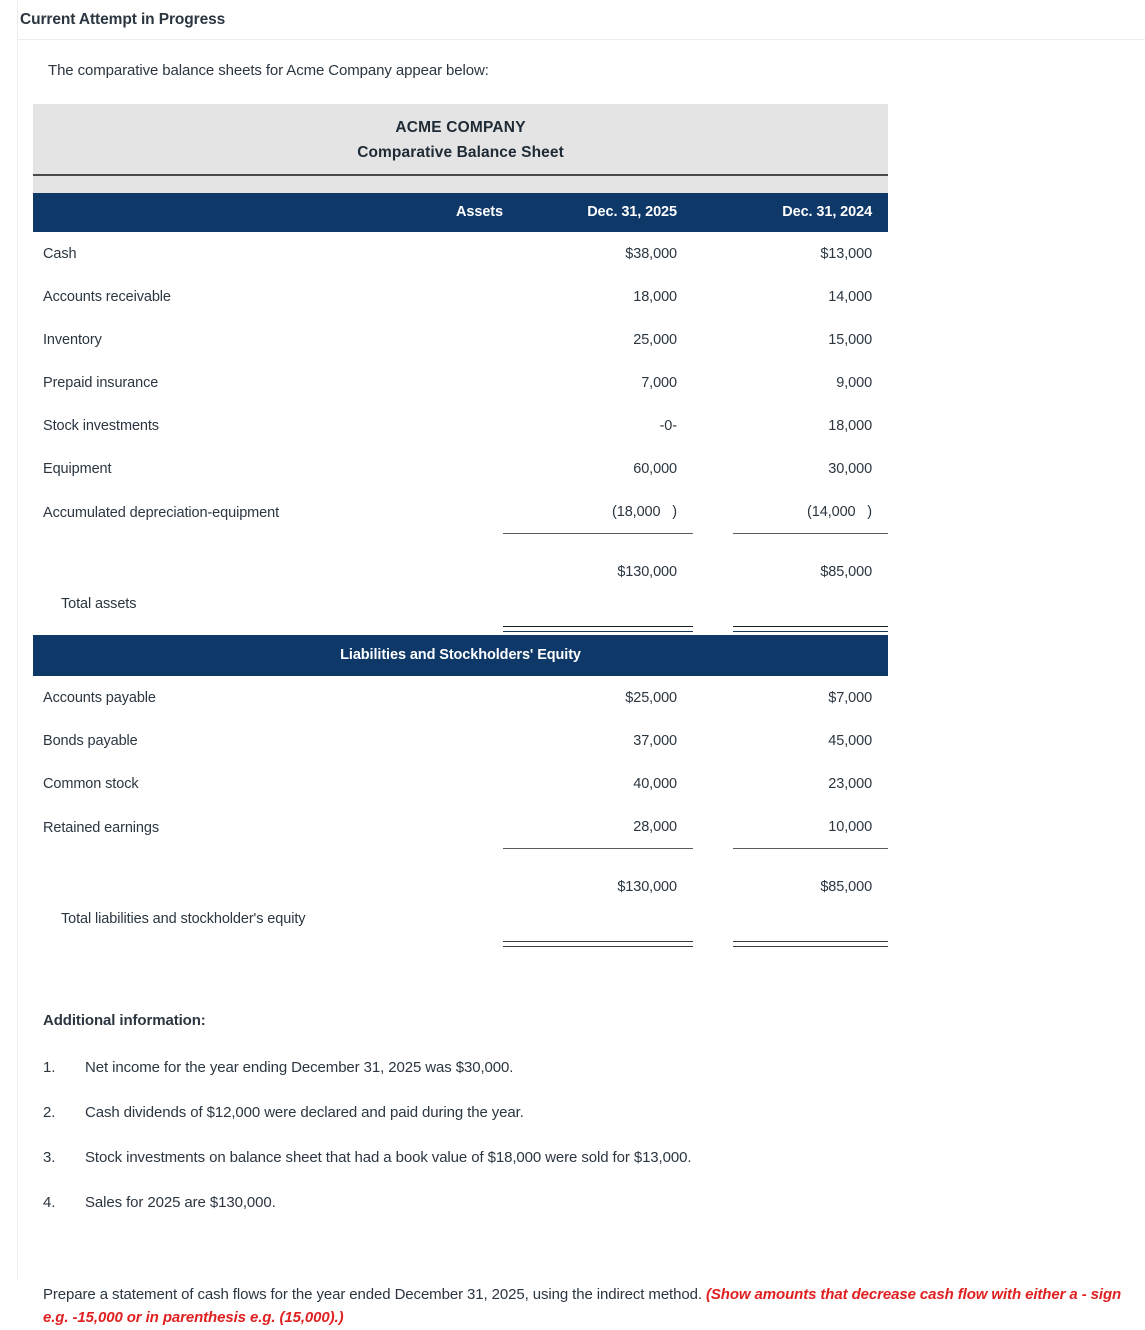 This screenshot has height=1330, width=1145. What do you see at coordinates (655, 741) in the screenshot?
I see `row-value-2025: 37,000` at bounding box center [655, 741].